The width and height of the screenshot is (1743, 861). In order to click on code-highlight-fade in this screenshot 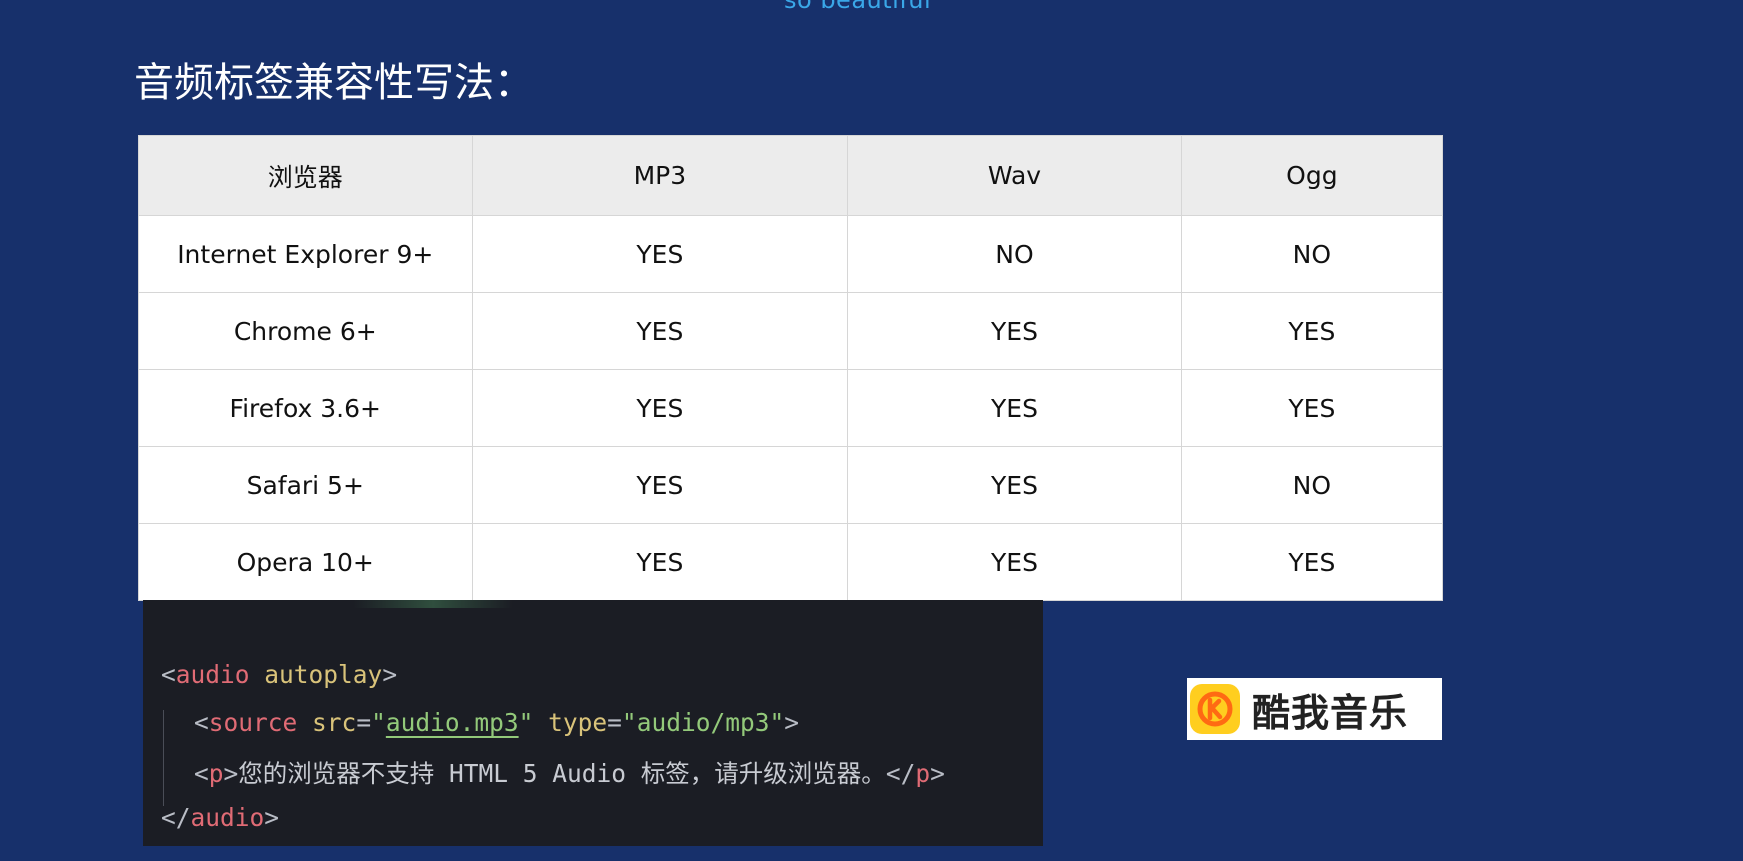, I will do `click(433, 604)`.